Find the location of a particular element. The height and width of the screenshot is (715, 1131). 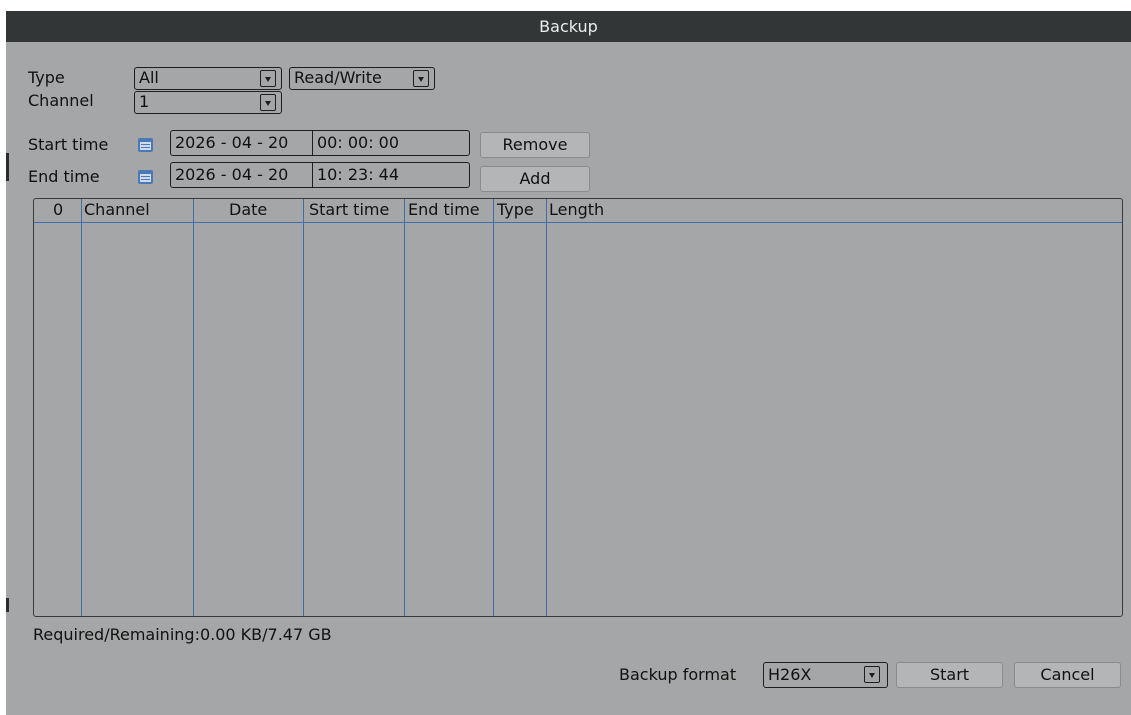

start-datetime-field: 2026 - 04 - 20 00: 00: 00 is located at coordinates (320, 143).